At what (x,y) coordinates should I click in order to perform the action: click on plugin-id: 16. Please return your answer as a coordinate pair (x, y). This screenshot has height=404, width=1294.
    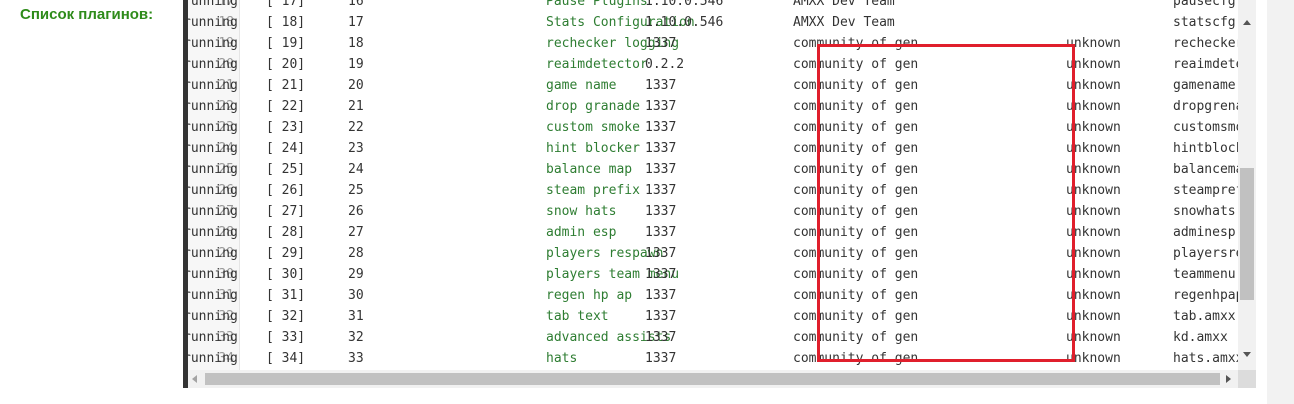
    Looking at the image, I should click on (356, 4).